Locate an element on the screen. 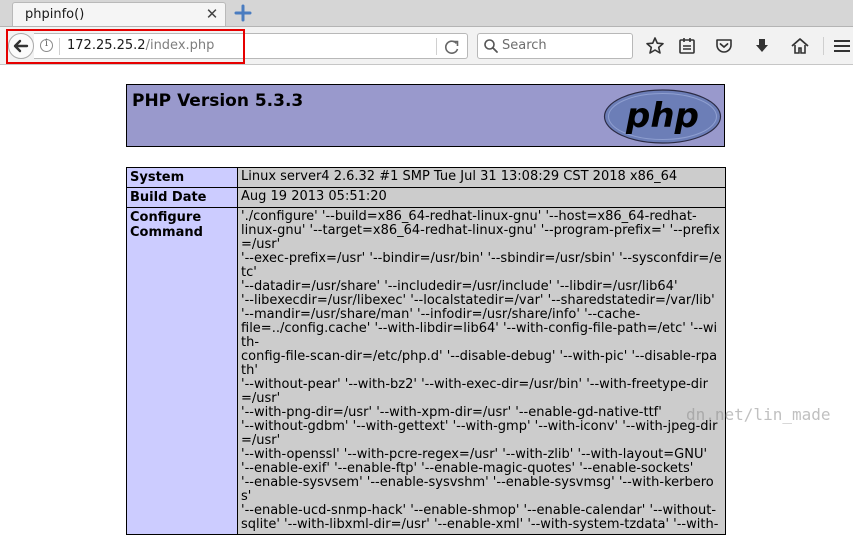 Image resolution: width=853 pixels, height=535 pixels. table-row: Build Date Aug 19 2013 05:51:20 is located at coordinates (426, 197).